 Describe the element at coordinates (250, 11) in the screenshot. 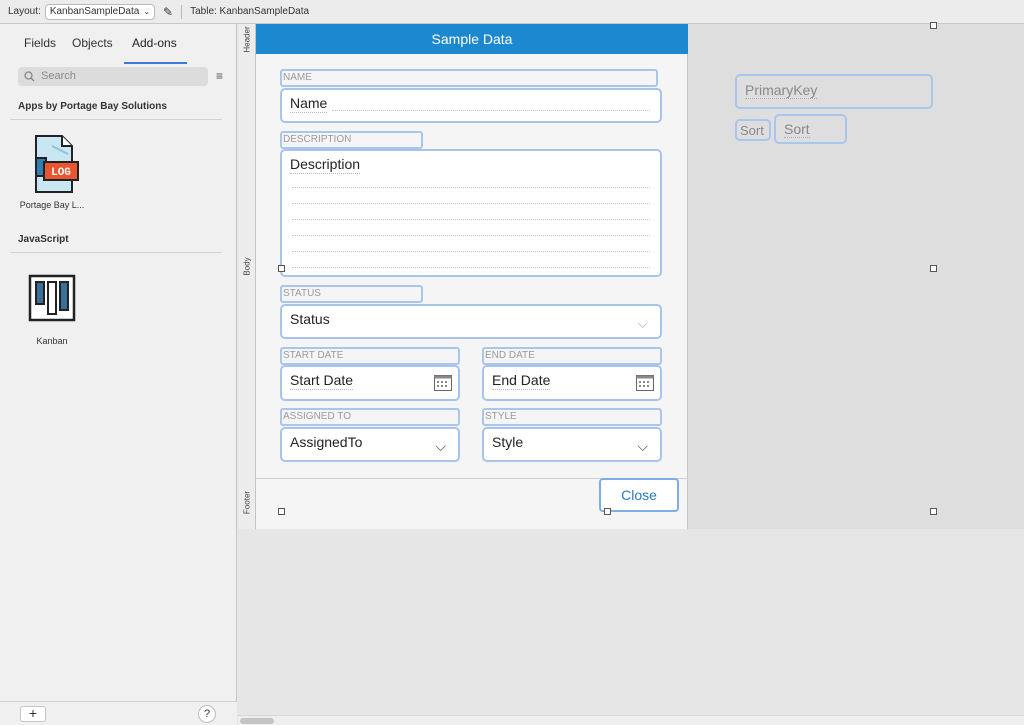

I see `table-label: Table: KanbanSampleData` at that location.